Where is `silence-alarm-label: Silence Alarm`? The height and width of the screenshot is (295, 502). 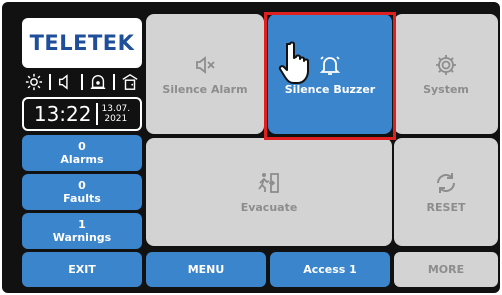
silence-alarm-label: Silence Alarm is located at coordinates (205, 89).